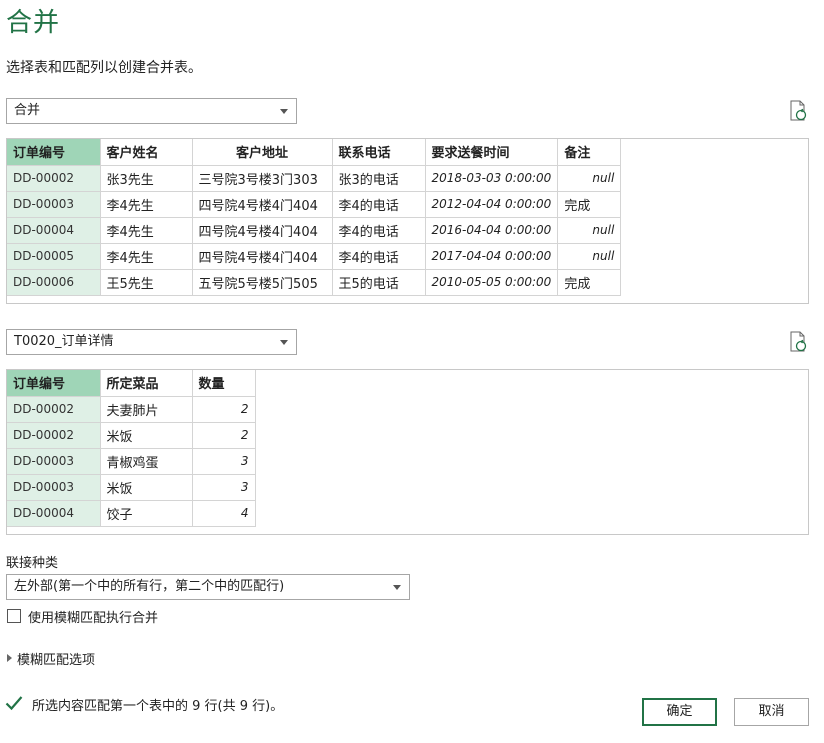 The image size is (824, 743). Describe the element at coordinates (158, 706) in the screenshot. I see `match-status-text: 所选内容匹配第一个表中的 9 行(共 9 行)。` at that location.